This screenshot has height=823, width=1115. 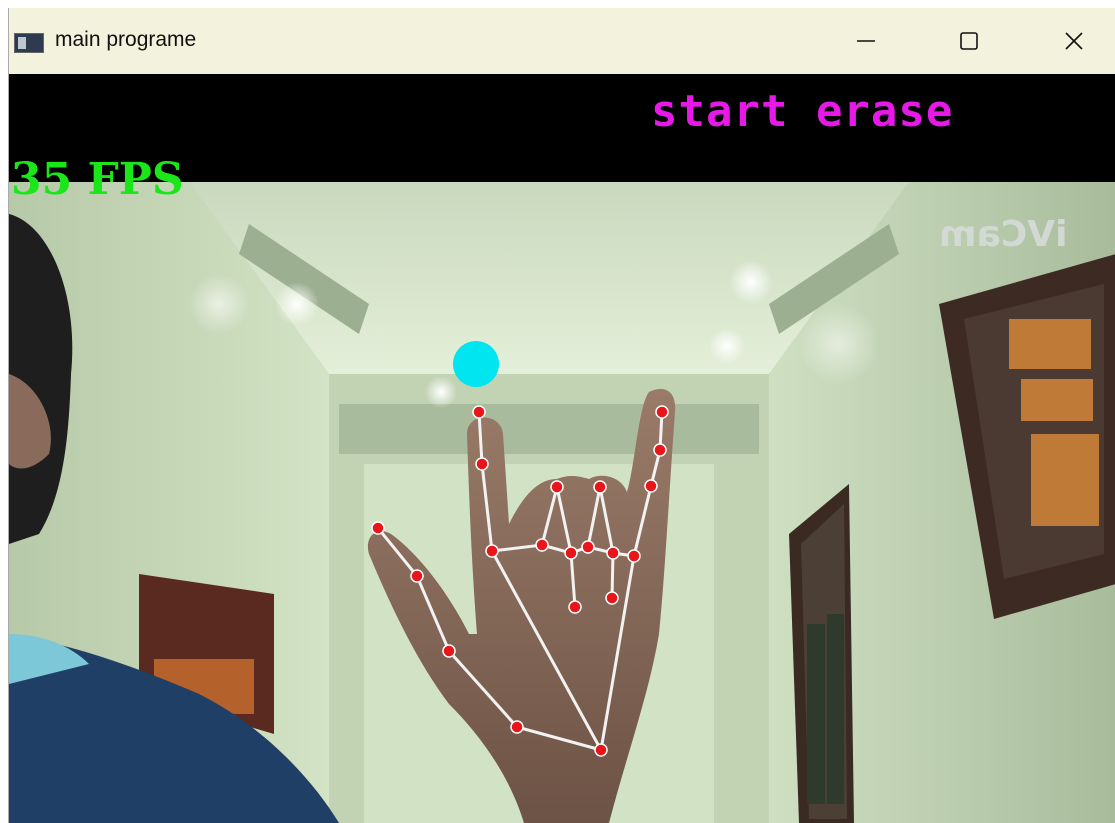 I want to click on camera-watermark: iVCam, so click(x=1003, y=234).